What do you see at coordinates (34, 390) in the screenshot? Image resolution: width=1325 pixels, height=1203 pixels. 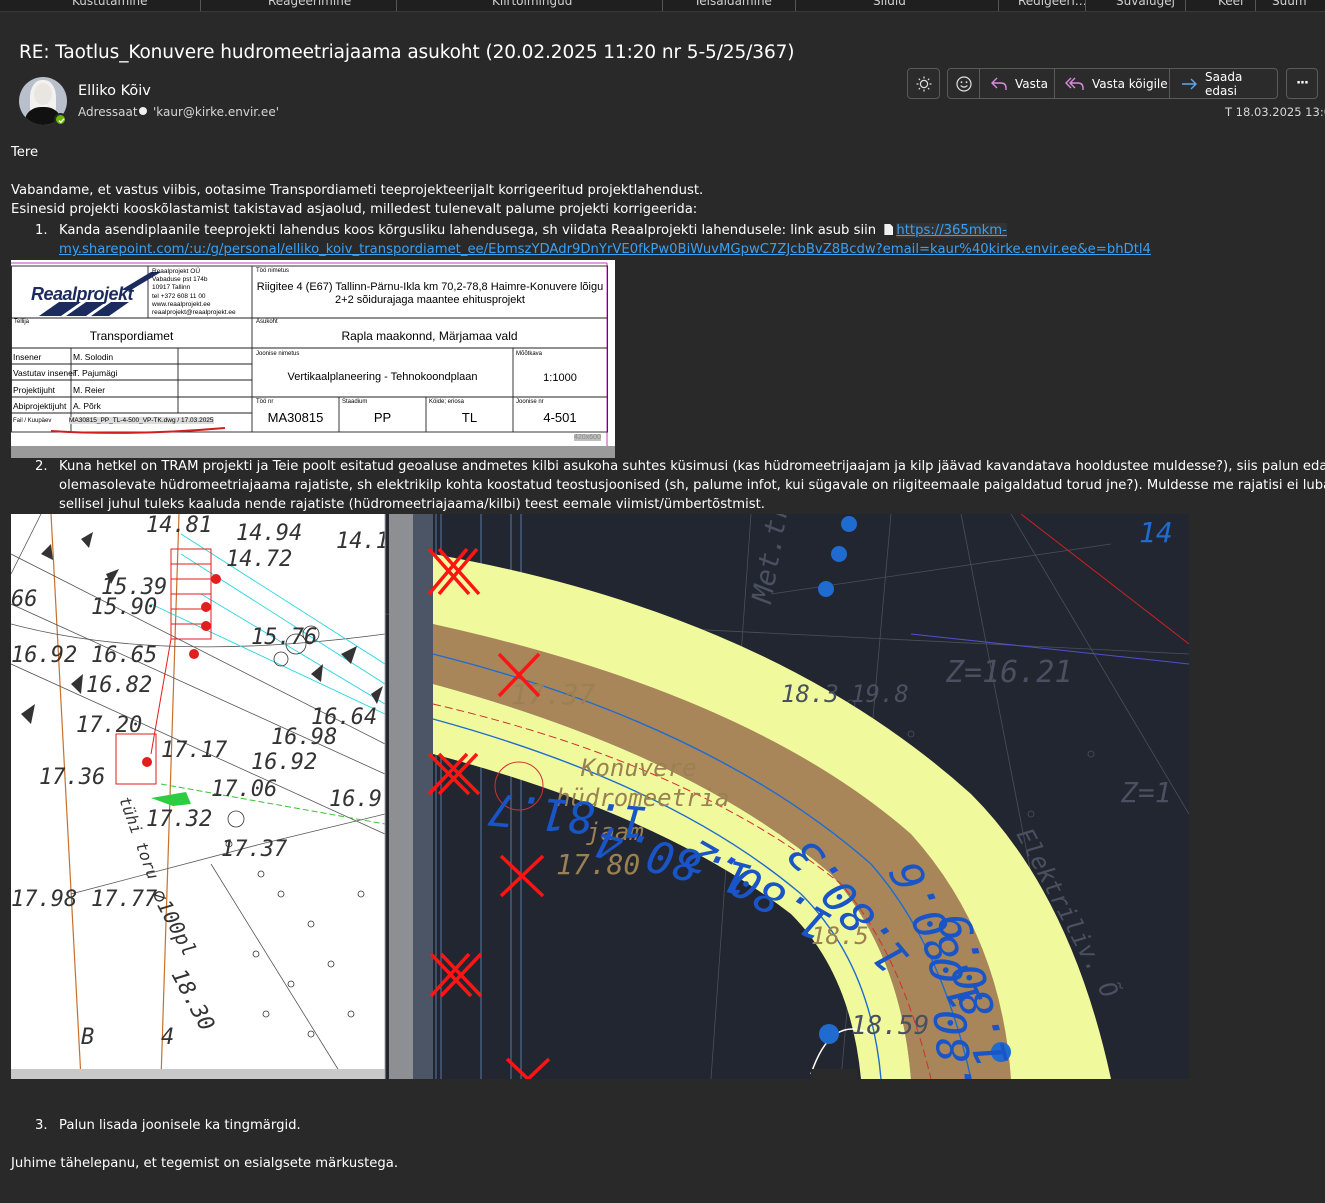 I see `role-label: Projektijuht` at bounding box center [34, 390].